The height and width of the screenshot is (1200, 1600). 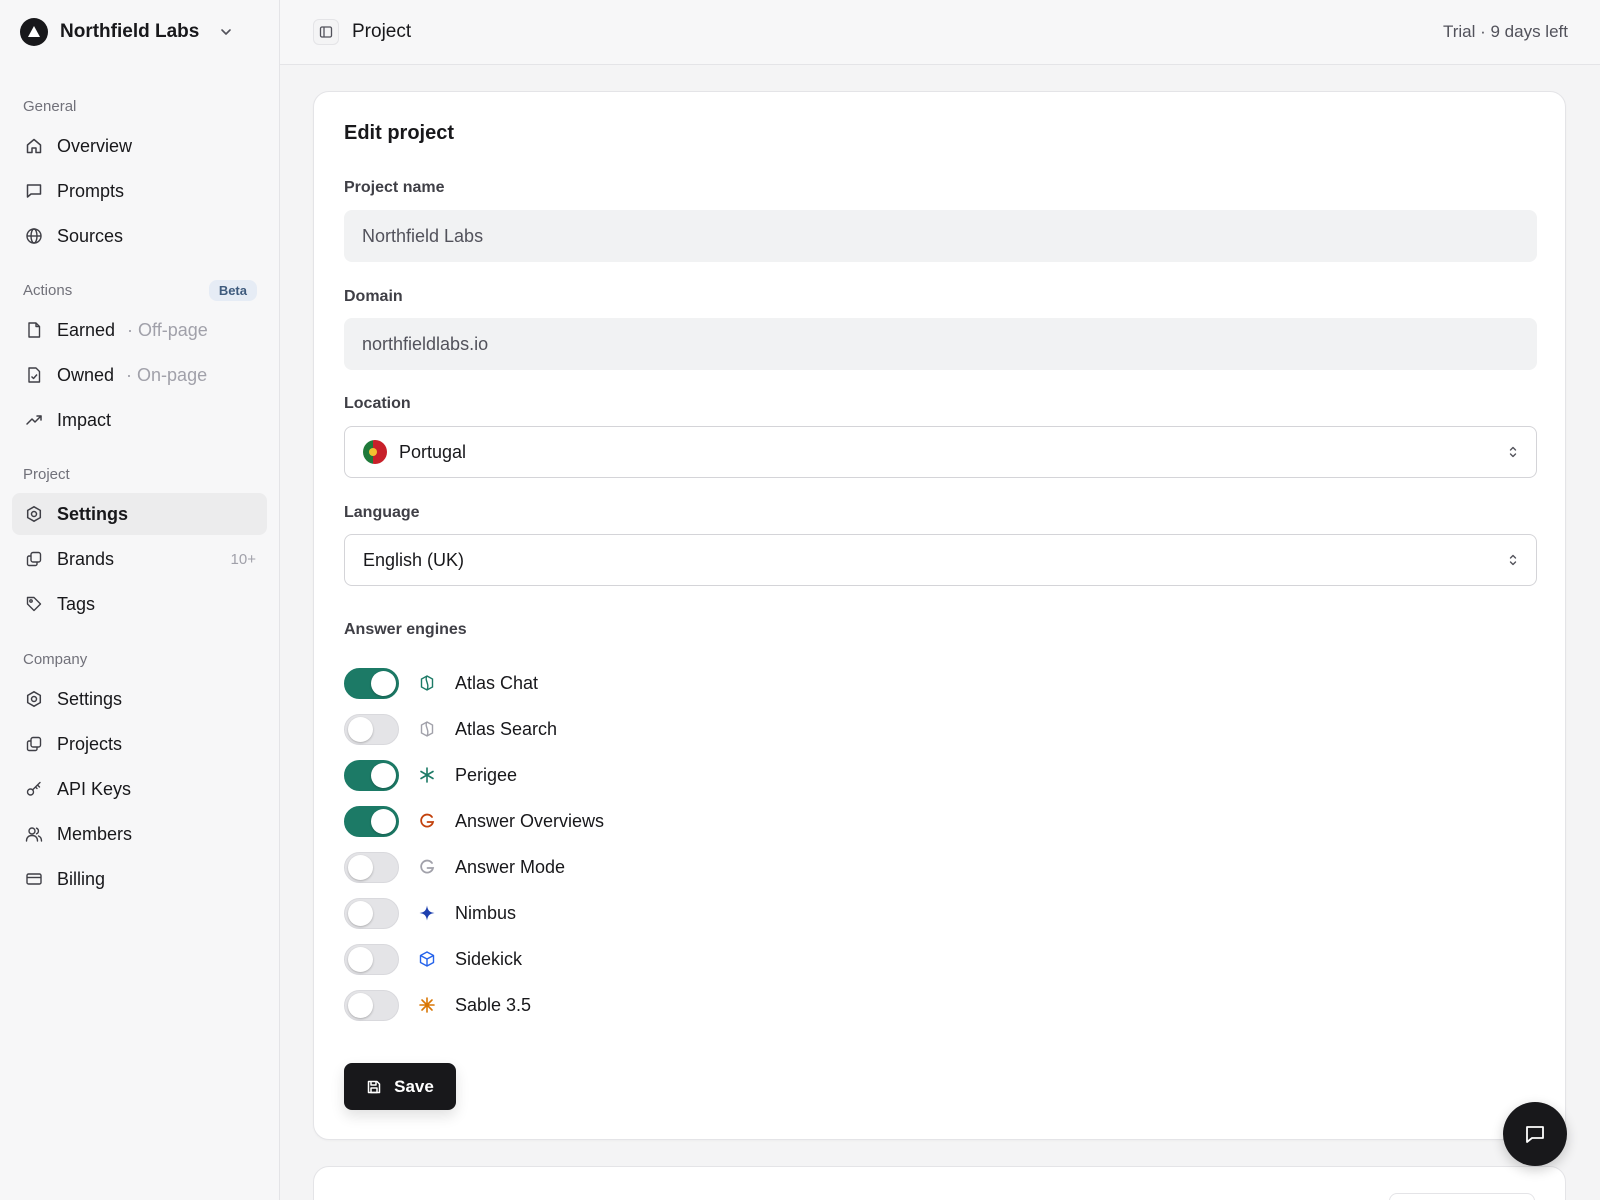 I want to click on home-icon, so click(x=34, y=146).